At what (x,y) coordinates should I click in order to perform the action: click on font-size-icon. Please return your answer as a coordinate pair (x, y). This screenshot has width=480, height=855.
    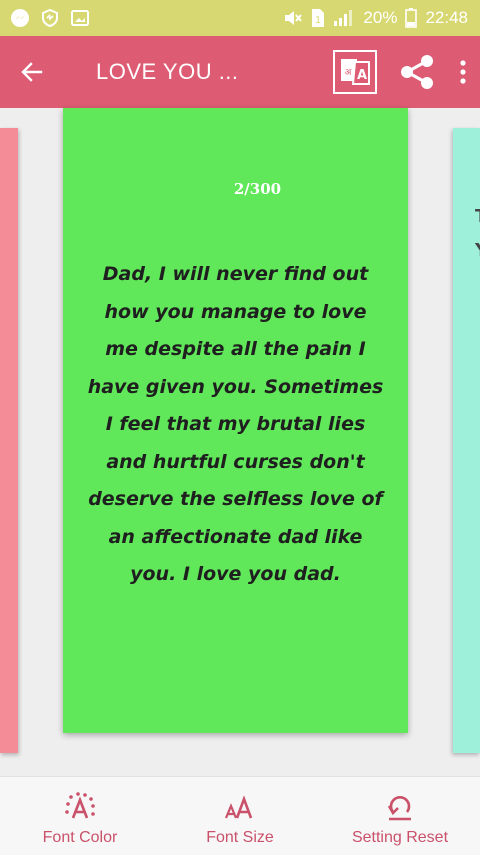
    Looking at the image, I should click on (240, 807).